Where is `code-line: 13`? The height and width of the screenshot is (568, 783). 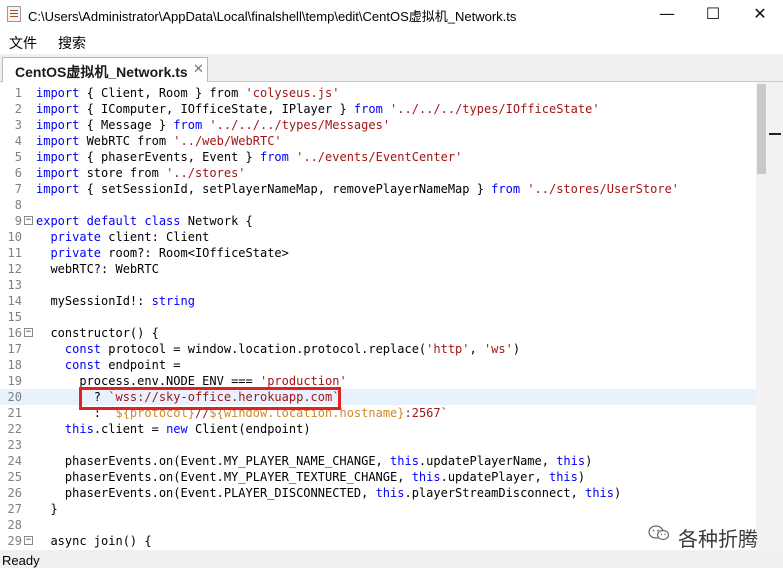 code-line: 13 is located at coordinates (378, 285).